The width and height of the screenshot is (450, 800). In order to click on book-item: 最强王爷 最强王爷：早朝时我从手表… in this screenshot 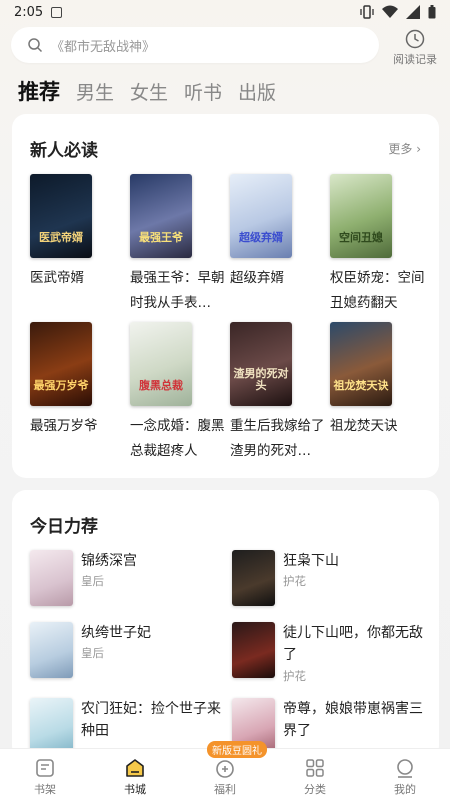, I will do `click(177, 245)`.